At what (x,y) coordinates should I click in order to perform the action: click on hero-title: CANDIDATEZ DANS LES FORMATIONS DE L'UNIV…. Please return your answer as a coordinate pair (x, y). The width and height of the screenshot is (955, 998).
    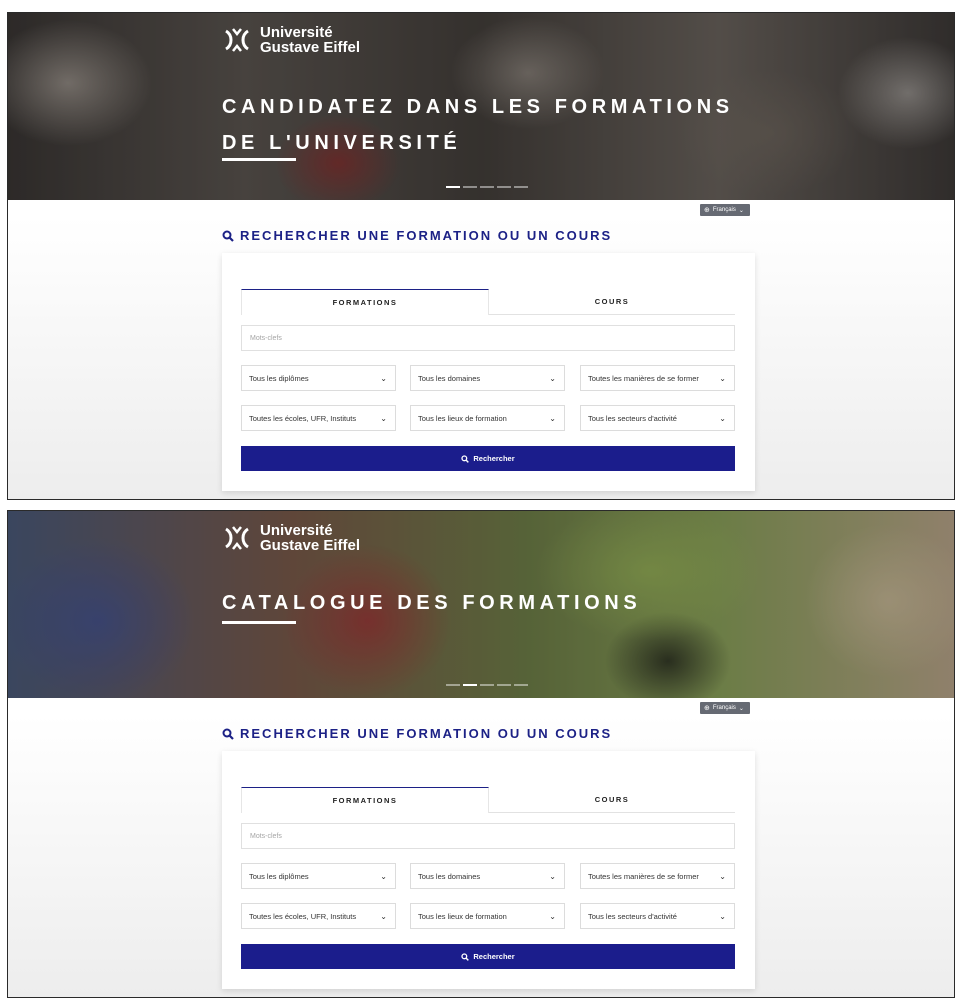
    Looking at the image, I should click on (478, 125).